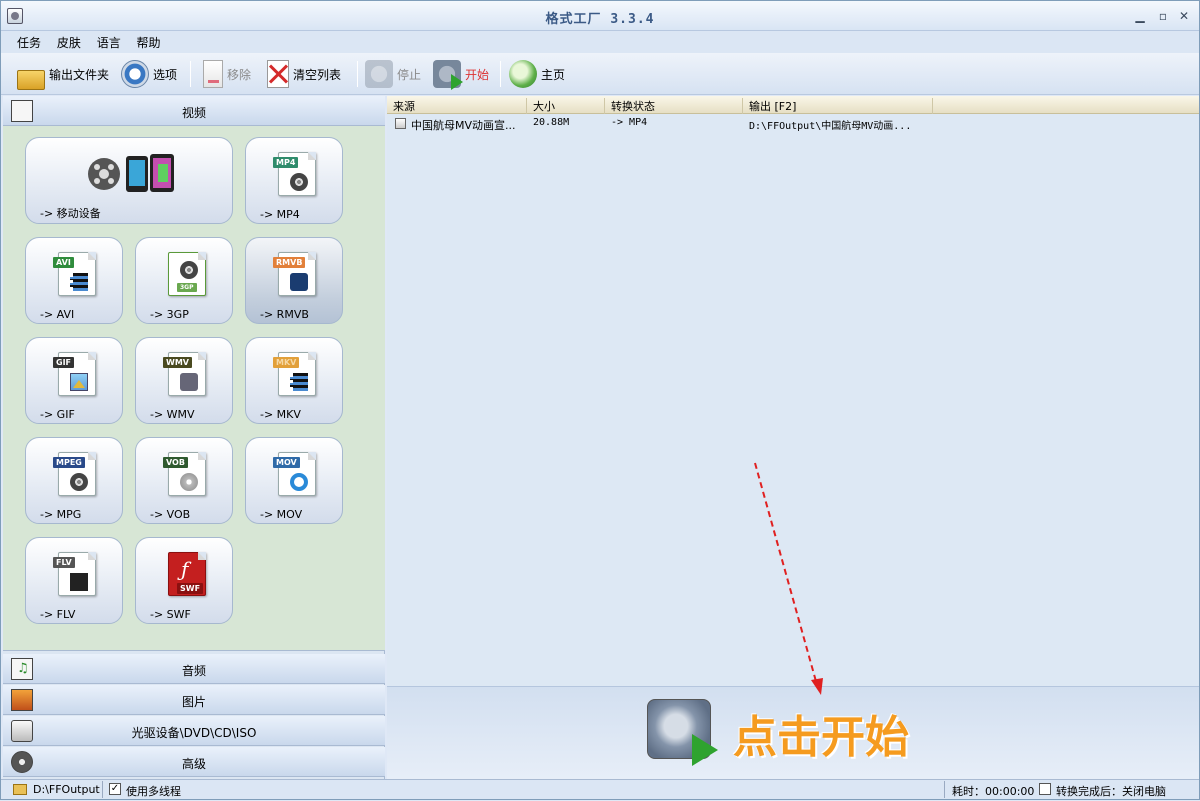  I want to click on maximize-button: ▫, so click(1163, 16).